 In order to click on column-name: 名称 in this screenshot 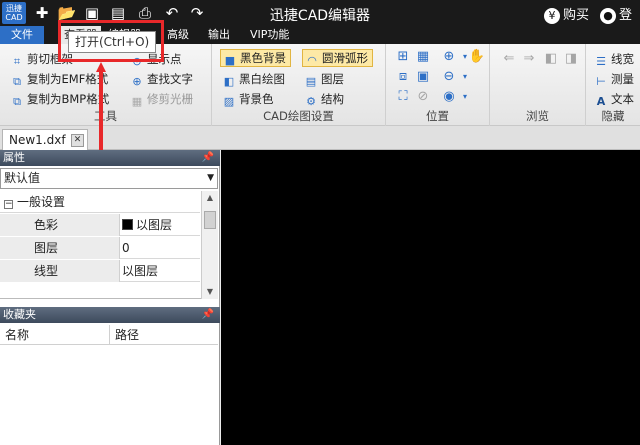, I will do `click(55, 335)`.